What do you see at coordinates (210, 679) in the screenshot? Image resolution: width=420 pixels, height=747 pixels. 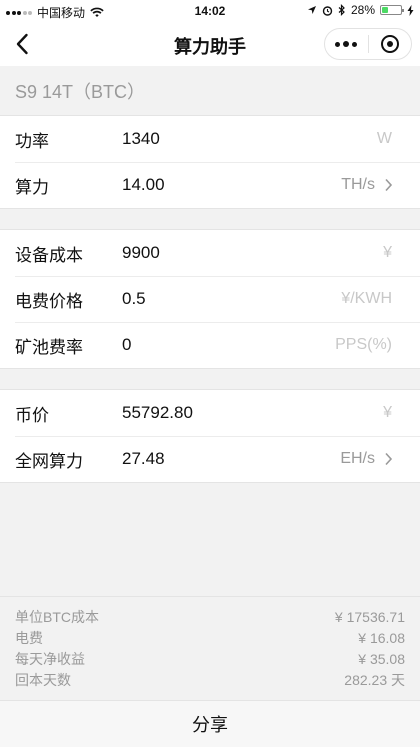 I see `result-row: 回本天数 282.23 天` at bounding box center [210, 679].